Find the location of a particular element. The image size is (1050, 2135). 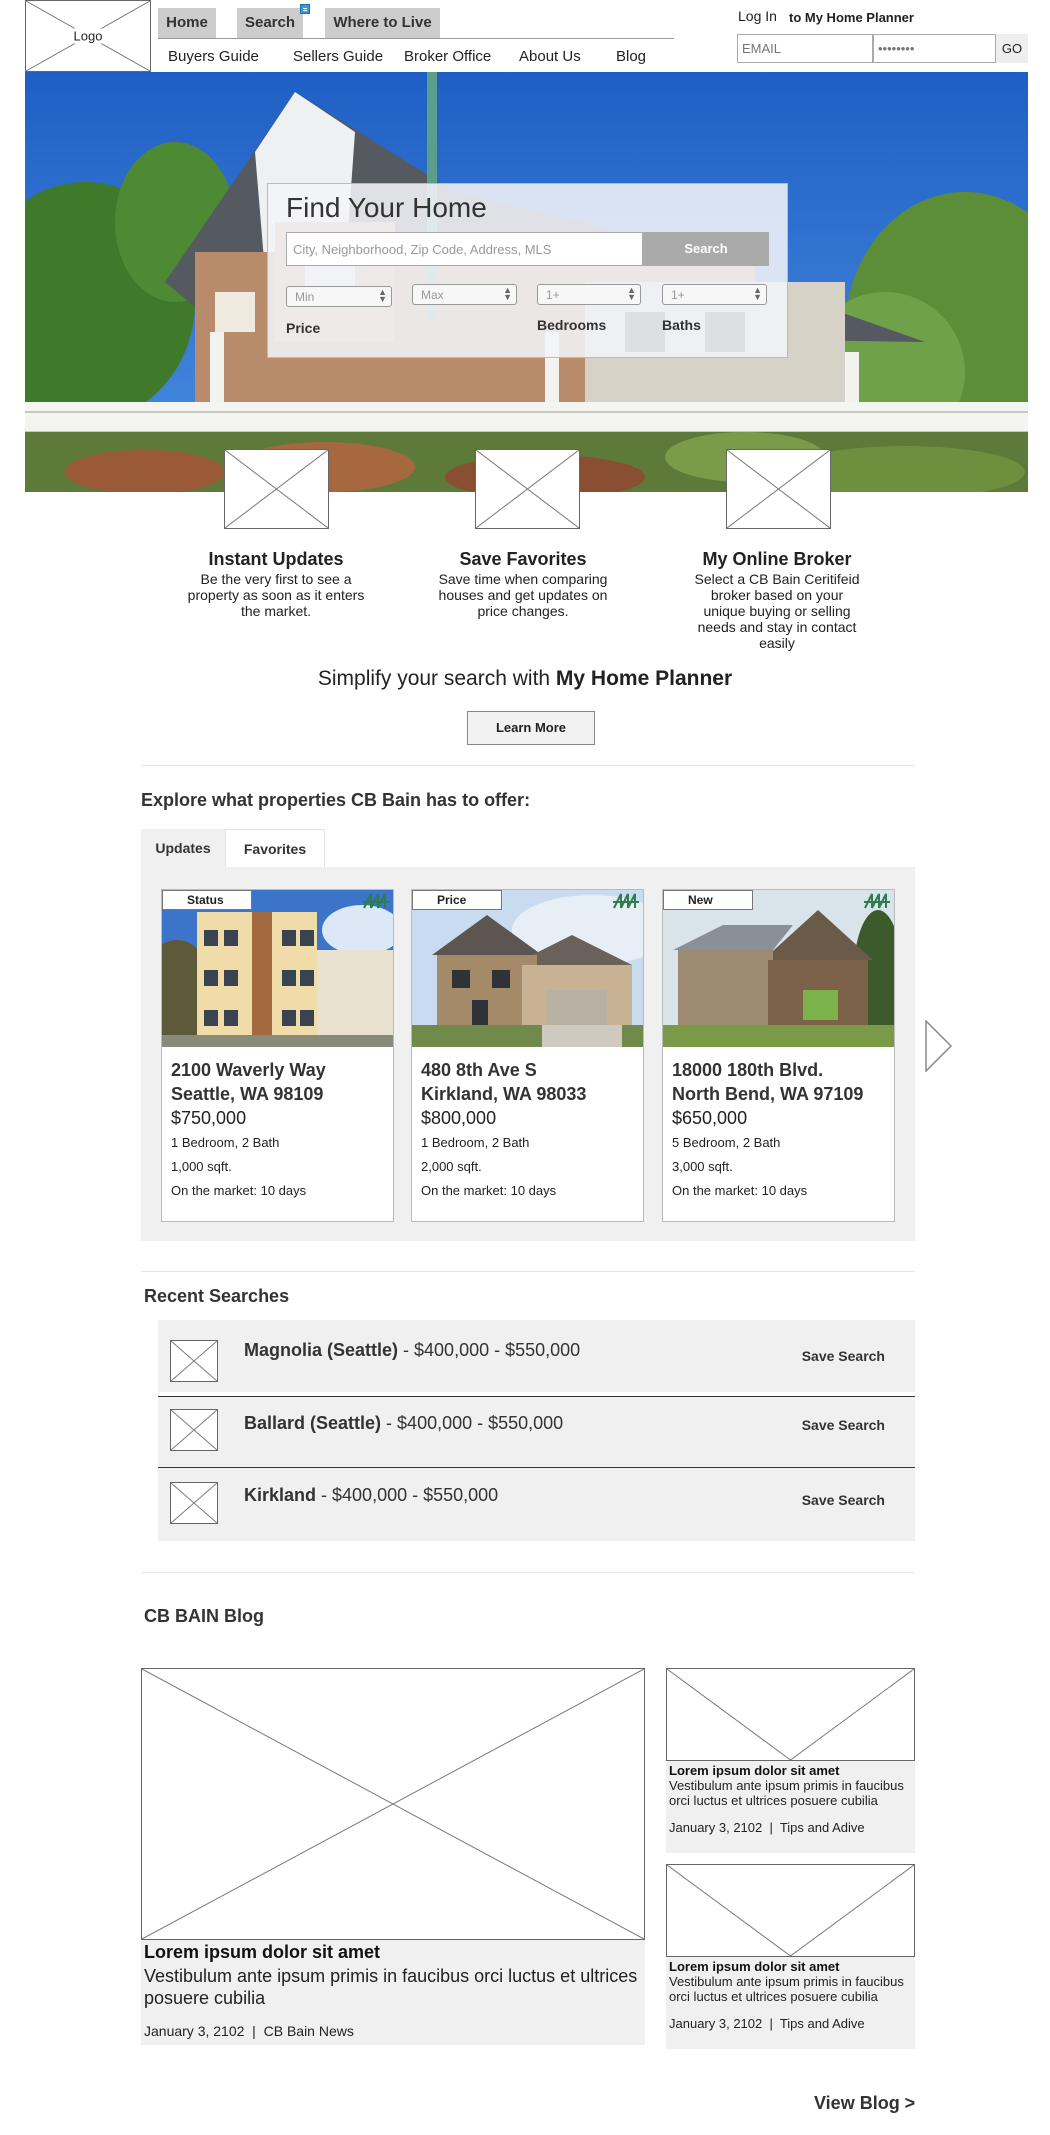

subnav-broker-office: Broker Office is located at coordinates (447, 56).